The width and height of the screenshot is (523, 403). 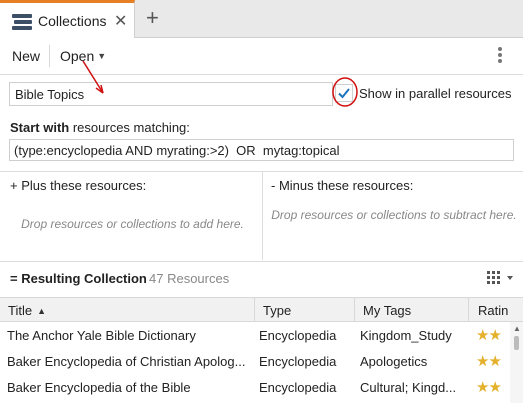 I want to click on parallel-resources-checkbox, so click(x=344, y=93).